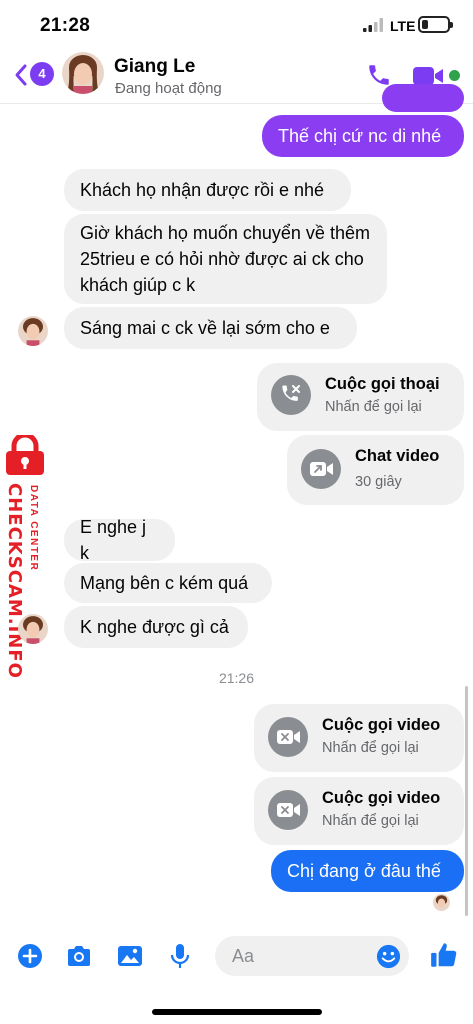  I want to click on video-chat-icon, so click(321, 469).